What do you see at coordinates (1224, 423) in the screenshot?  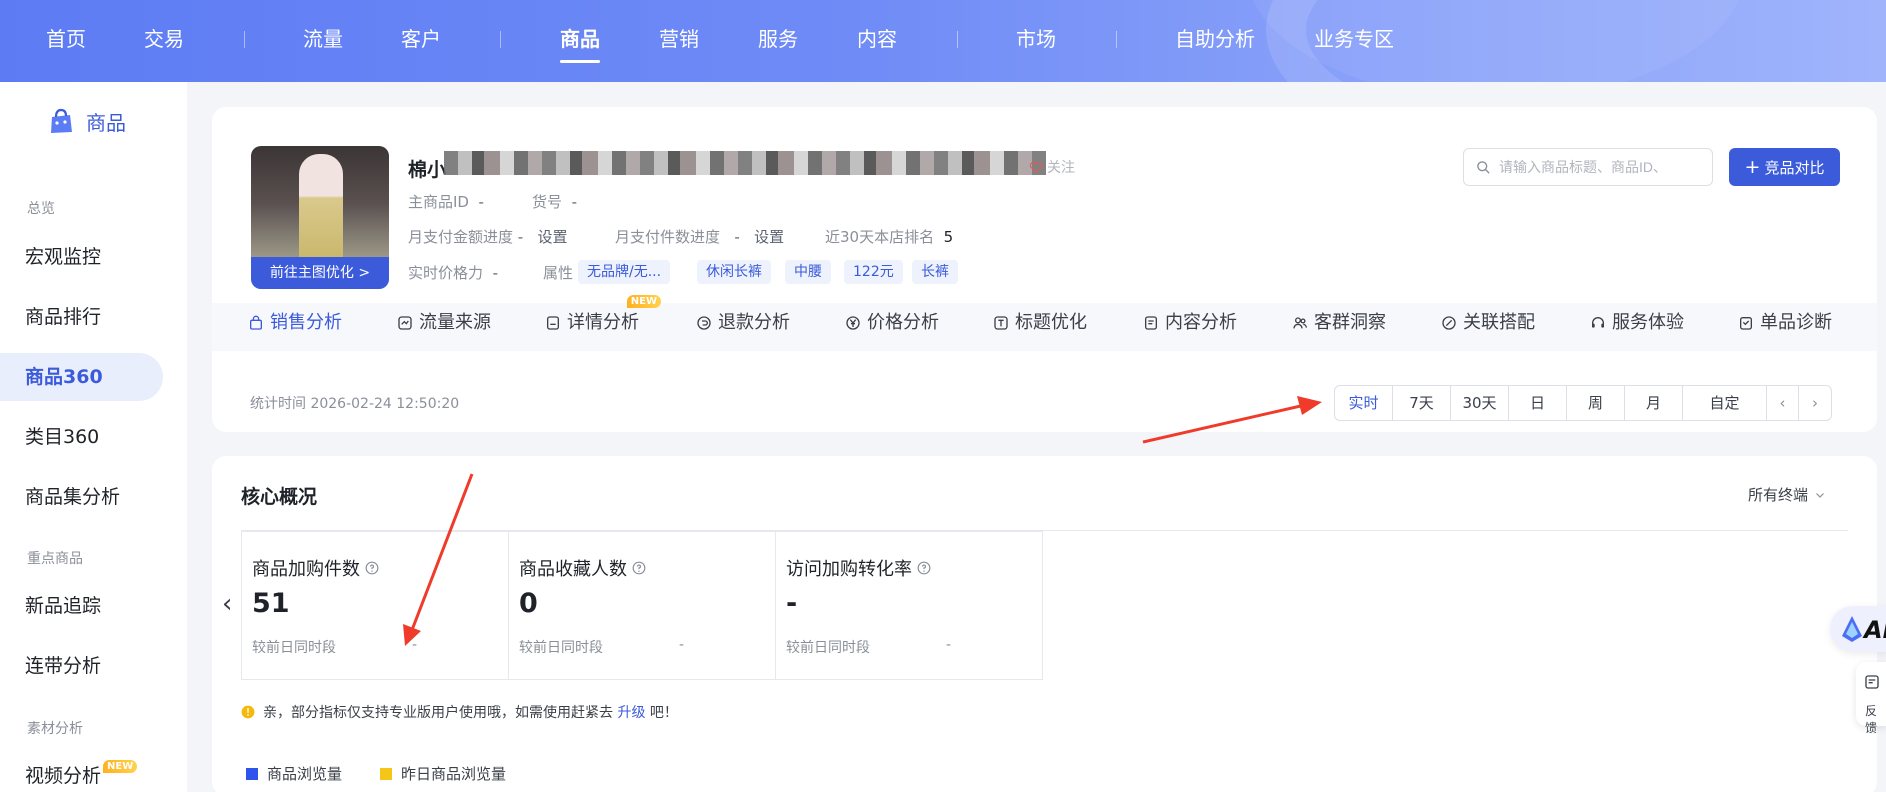 I see `annotation-arrow-to-range` at bounding box center [1224, 423].